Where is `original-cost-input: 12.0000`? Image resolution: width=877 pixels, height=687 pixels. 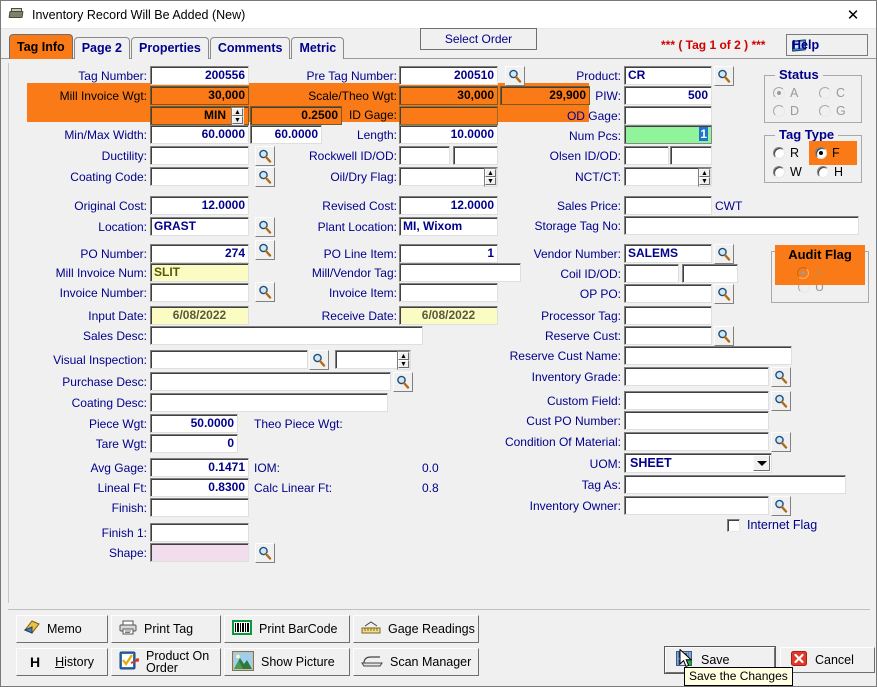
original-cost-input: 12.0000 is located at coordinates (199, 205).